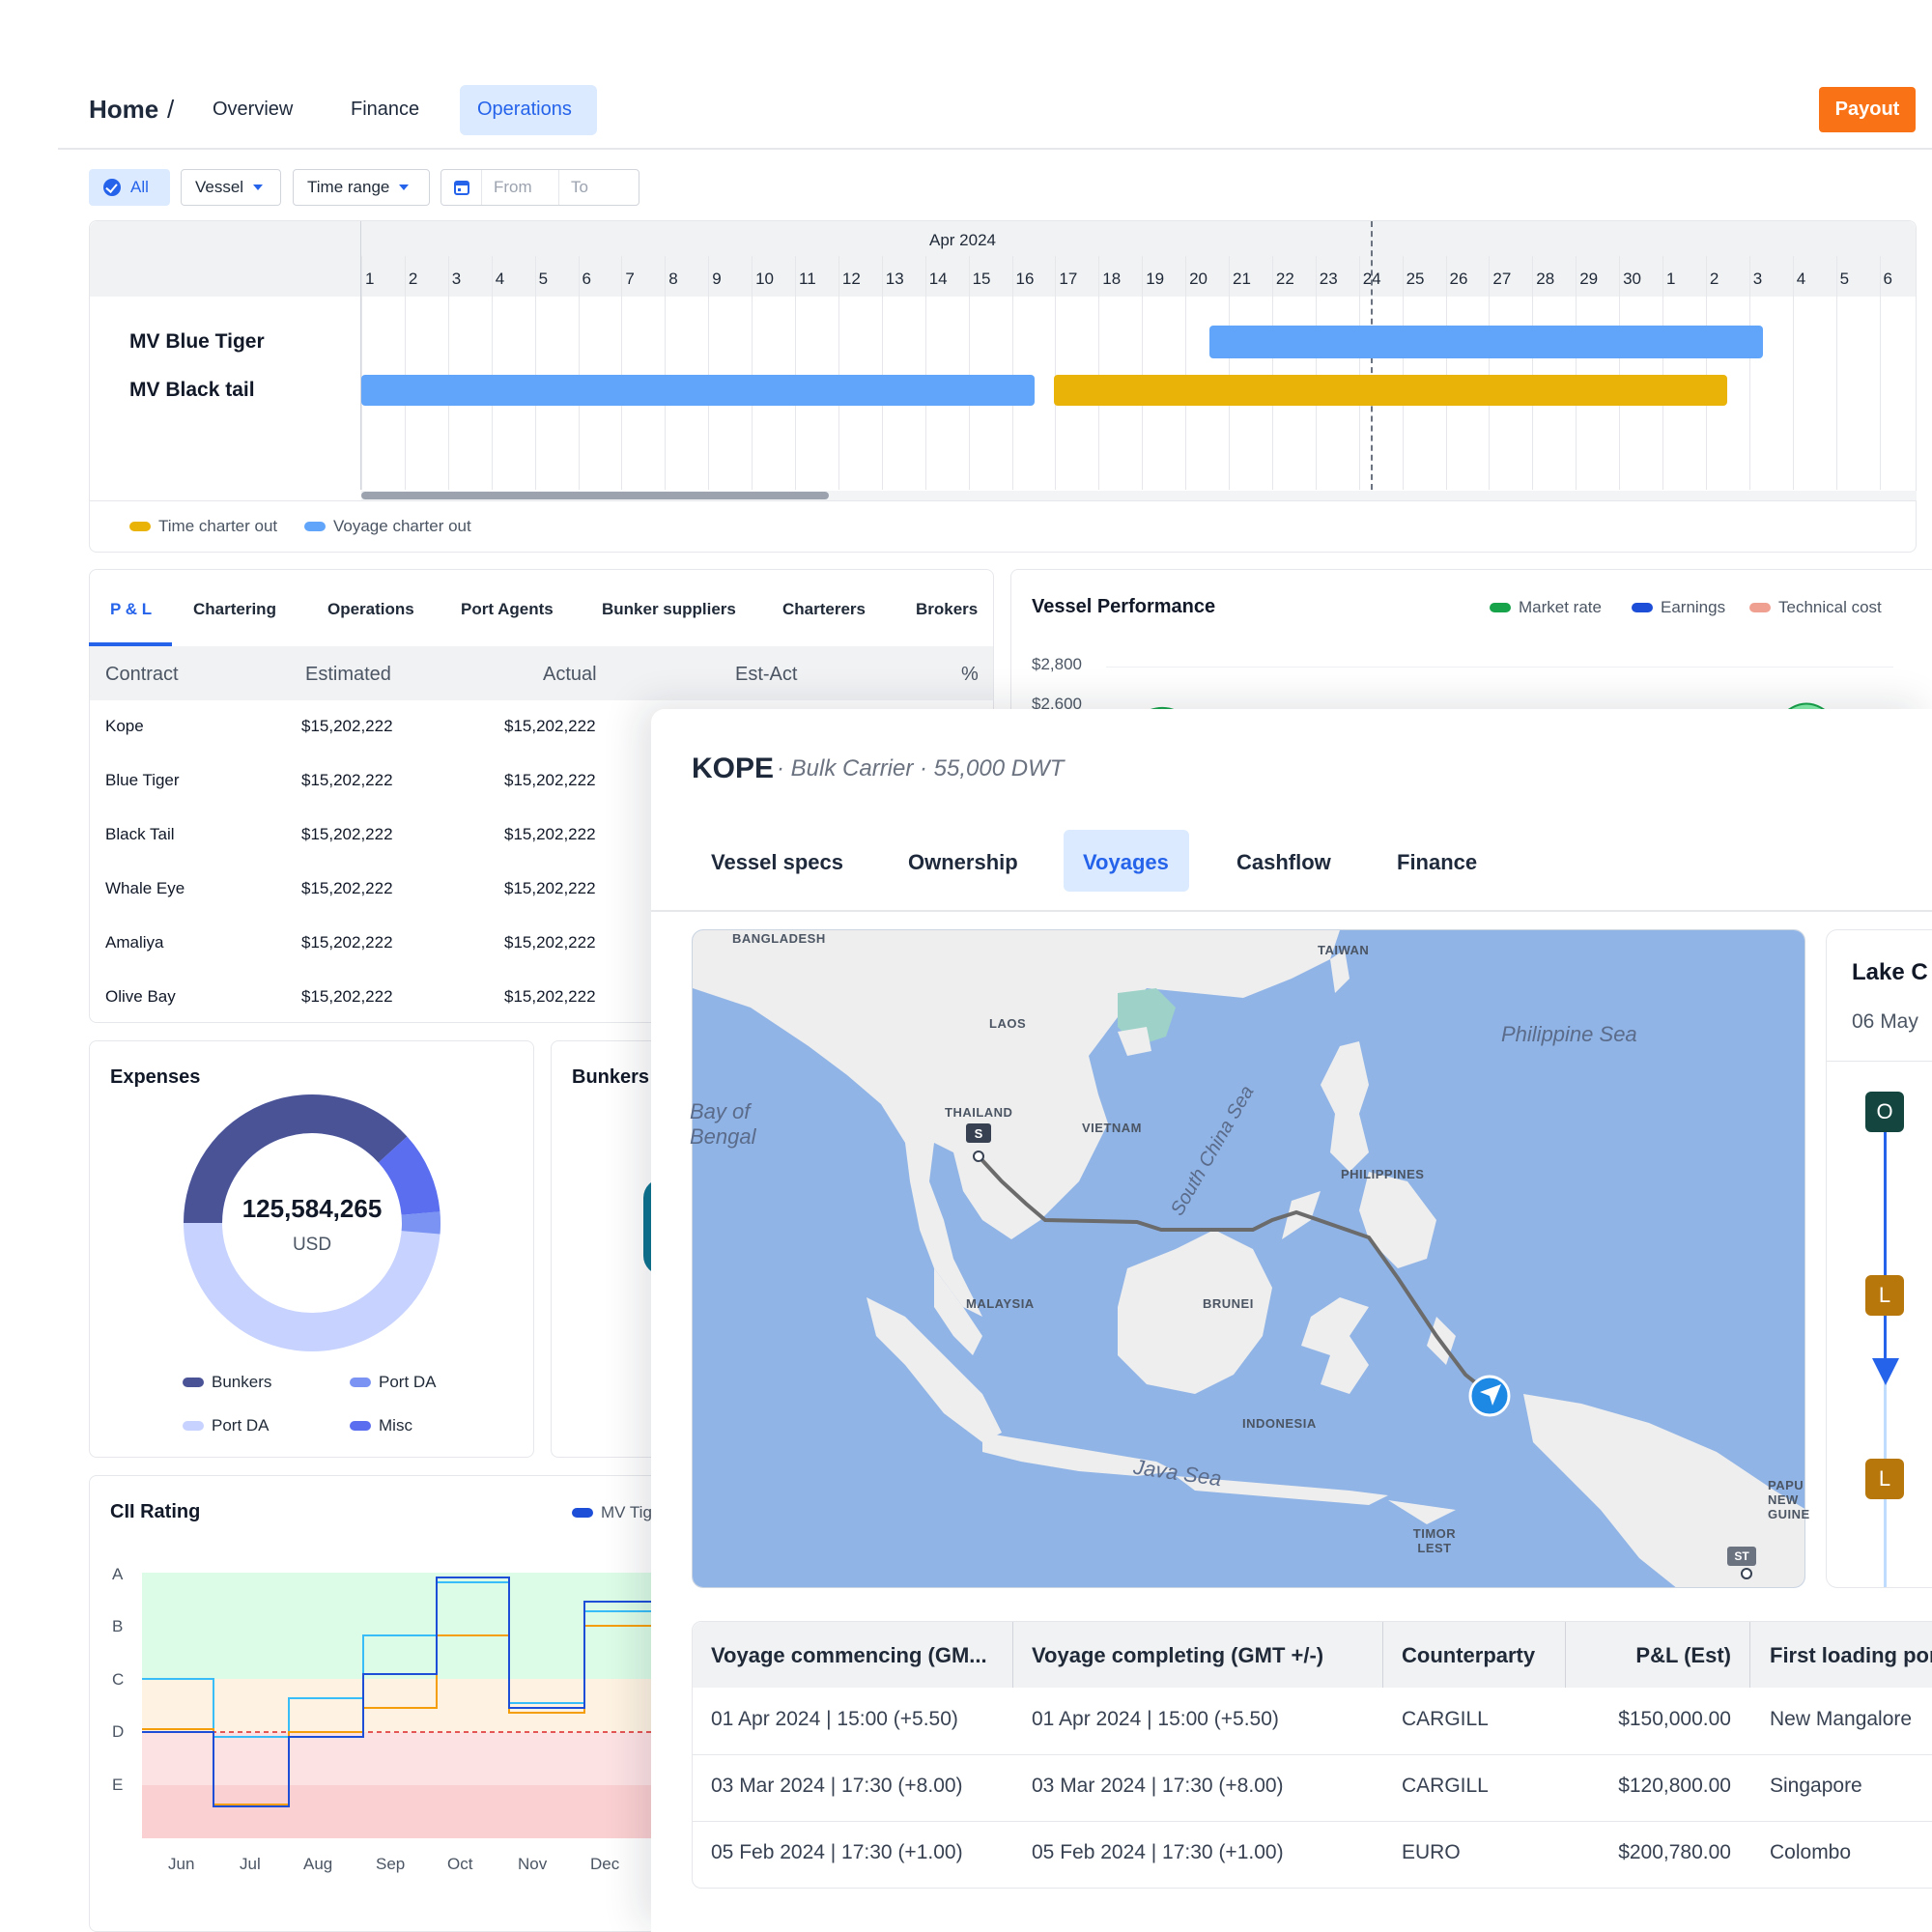  What do you see at coordinates (595, 495) in the screenshot?
I see `gantt-scrollbar-thumb` at bounding box center [595, 495].